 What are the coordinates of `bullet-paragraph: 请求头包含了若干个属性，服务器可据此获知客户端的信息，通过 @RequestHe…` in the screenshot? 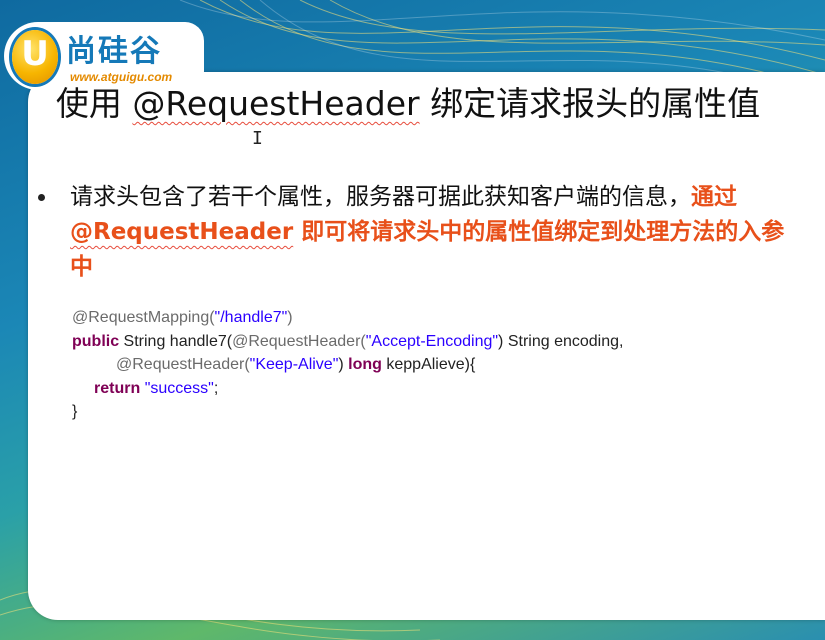 It's located at (430, 232).